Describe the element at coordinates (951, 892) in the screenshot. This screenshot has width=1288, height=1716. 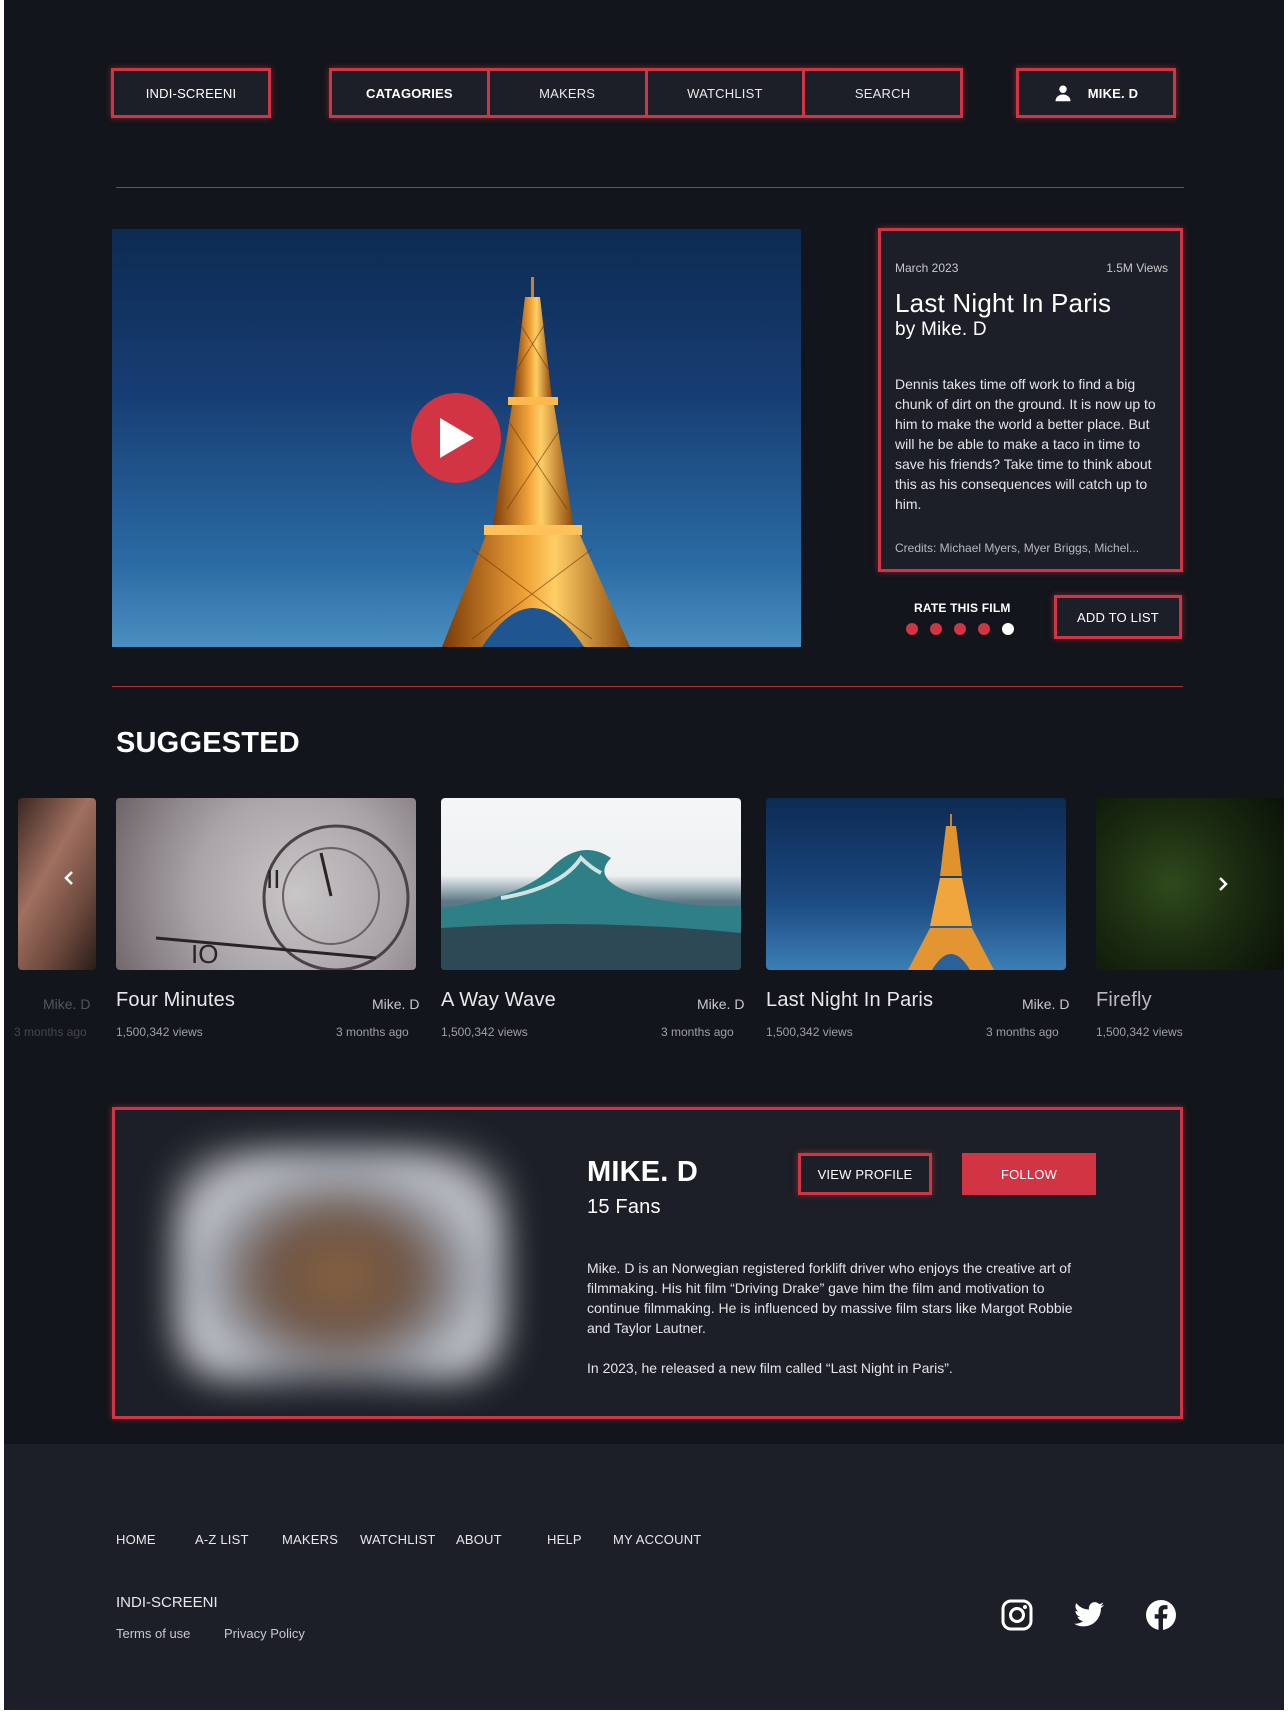
I see `eiffel-tower-image` at that location.